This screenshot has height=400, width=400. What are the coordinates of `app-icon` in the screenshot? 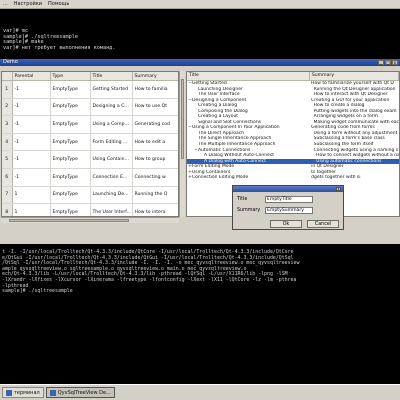 It's located at (52, 392).